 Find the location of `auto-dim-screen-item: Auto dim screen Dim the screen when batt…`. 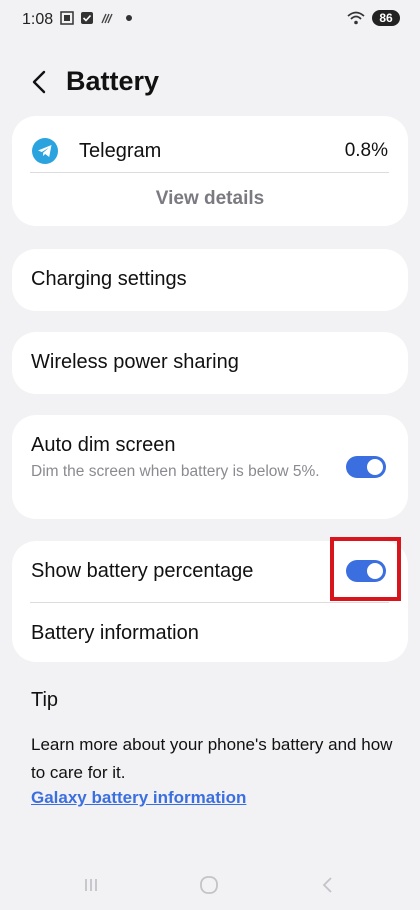

auto-dim-screen-item: Auto dim screen Dim the screen when batt… is located at coordinates (210, 467).